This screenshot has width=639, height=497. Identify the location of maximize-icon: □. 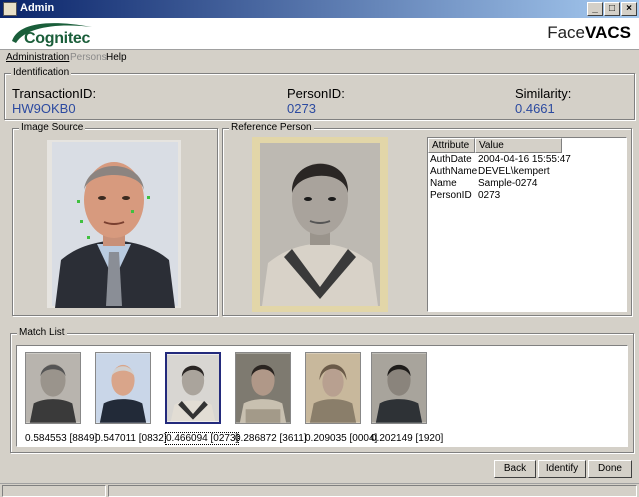
(612, 9).